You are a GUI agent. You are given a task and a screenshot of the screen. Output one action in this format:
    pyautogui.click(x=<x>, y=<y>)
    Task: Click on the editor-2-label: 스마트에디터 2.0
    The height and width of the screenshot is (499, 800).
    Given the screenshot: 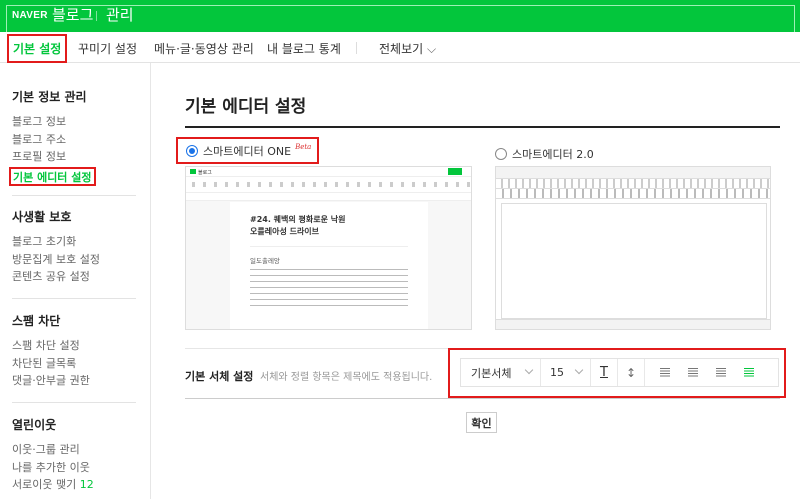 What is the action you would take?
    pyautogui.click(x=553, y=154)
    